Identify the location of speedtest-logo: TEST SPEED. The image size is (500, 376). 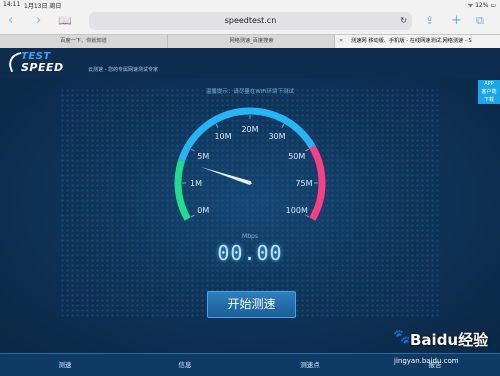
(37, 63).